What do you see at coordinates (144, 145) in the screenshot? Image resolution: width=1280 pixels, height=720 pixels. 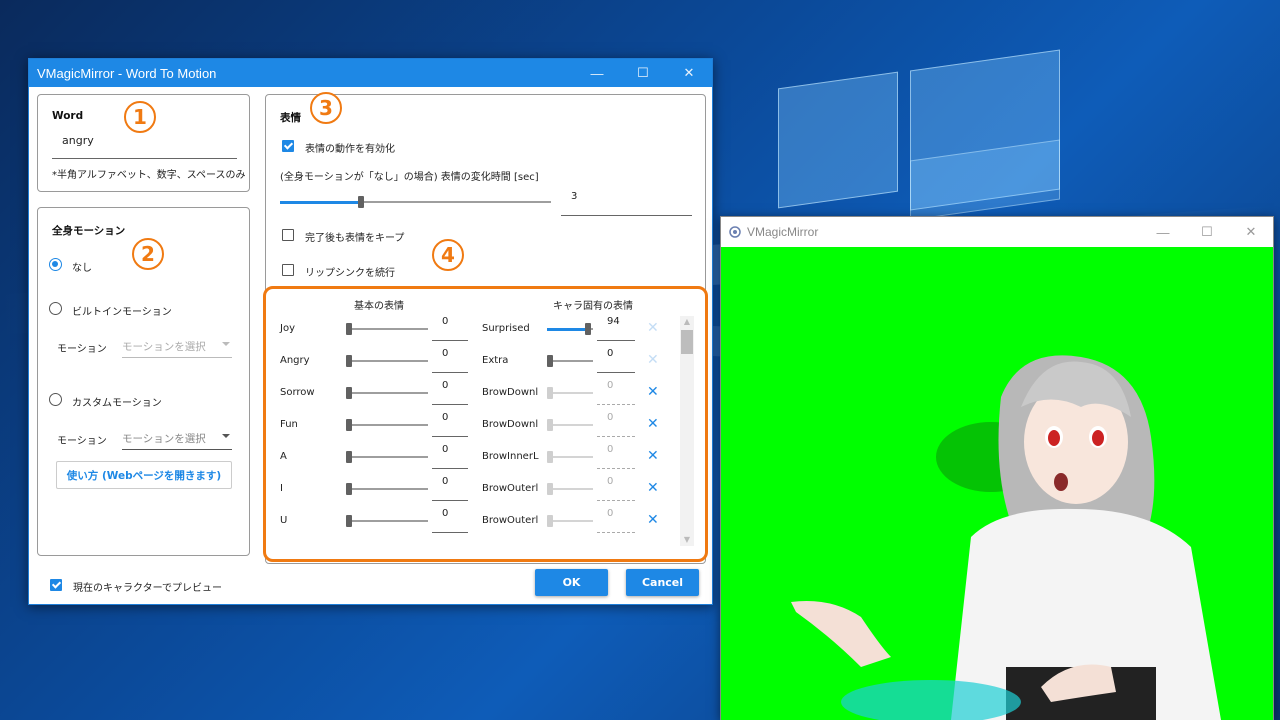 I see `word-input: angry` at bounding box center [144, 145].